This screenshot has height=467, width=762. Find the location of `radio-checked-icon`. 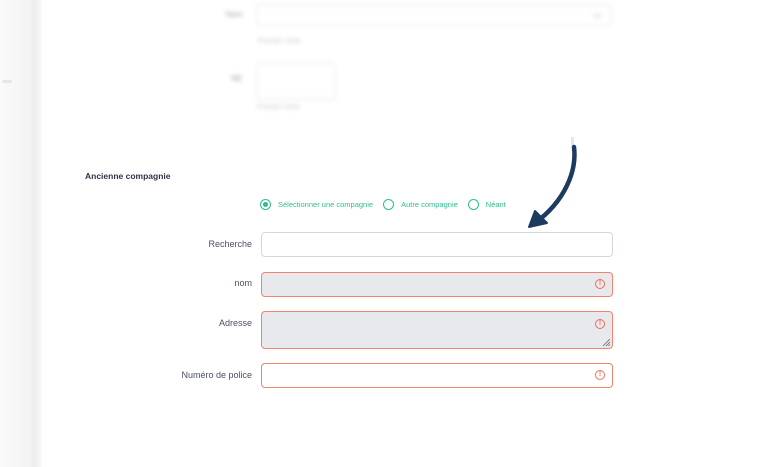

radio-checked-icon is located at coordinates (265, 204).